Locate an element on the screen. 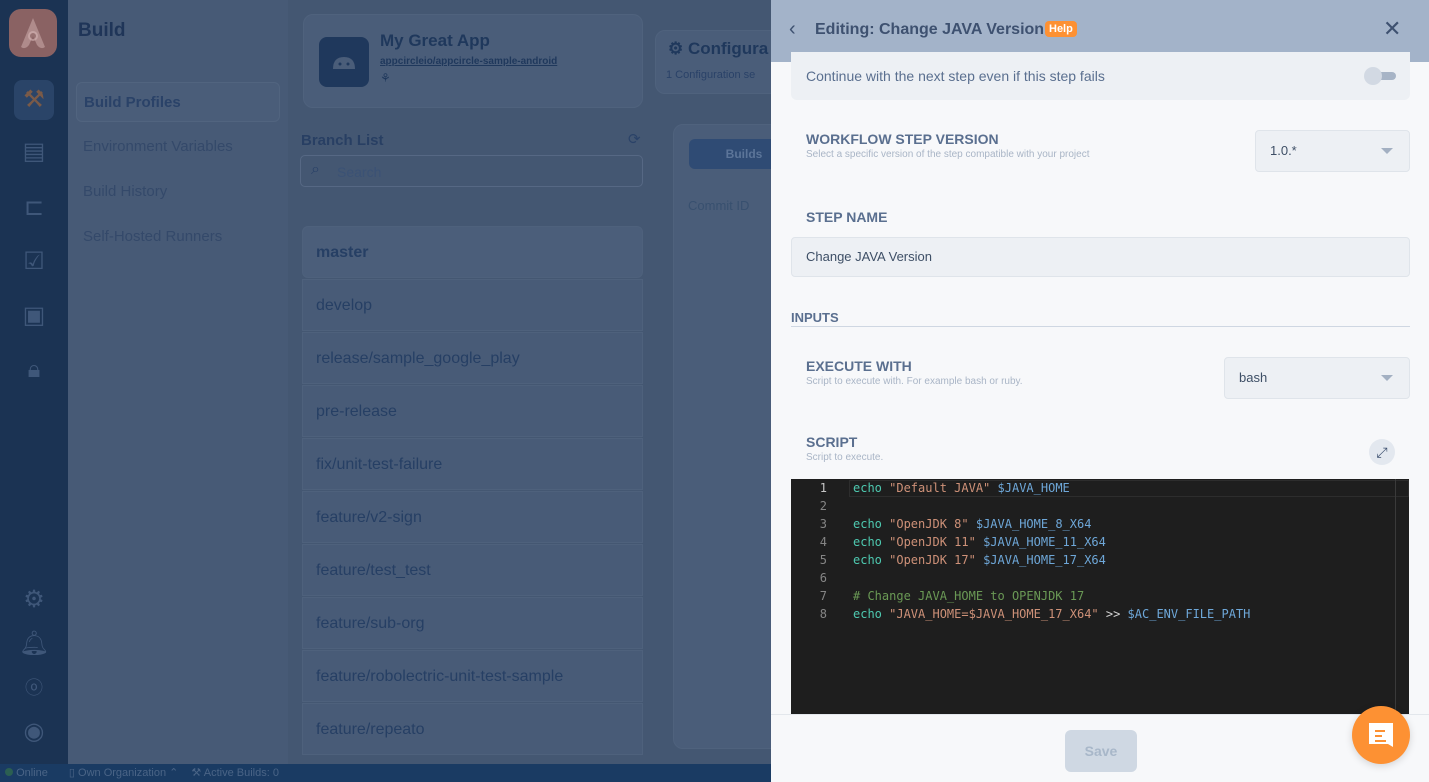  line-number: 7 is located at coordinates (823, 596).